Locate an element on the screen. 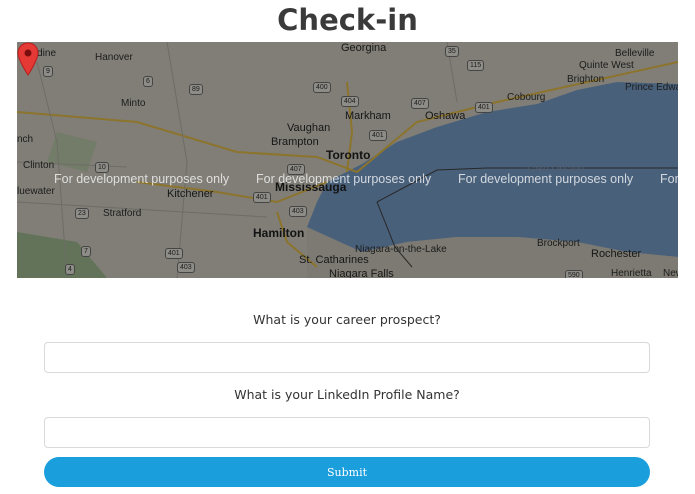  linkedin-name-label: What is your LinkedIn Profile Name? is located at coordinates (347, 394).